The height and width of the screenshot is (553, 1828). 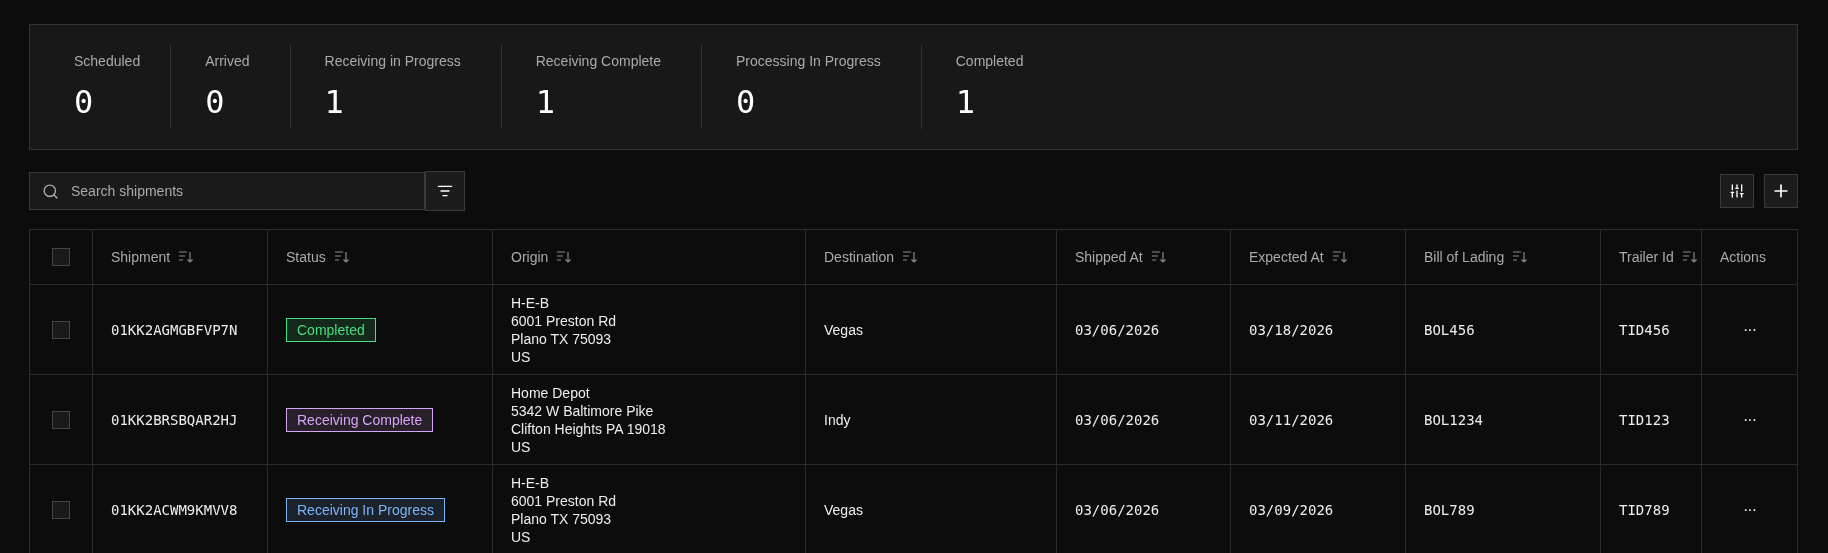 What do you see at coordinates (1743, 257) in the screenshot?
I see `column-header: Actions` at bounding box center [1743, 257].